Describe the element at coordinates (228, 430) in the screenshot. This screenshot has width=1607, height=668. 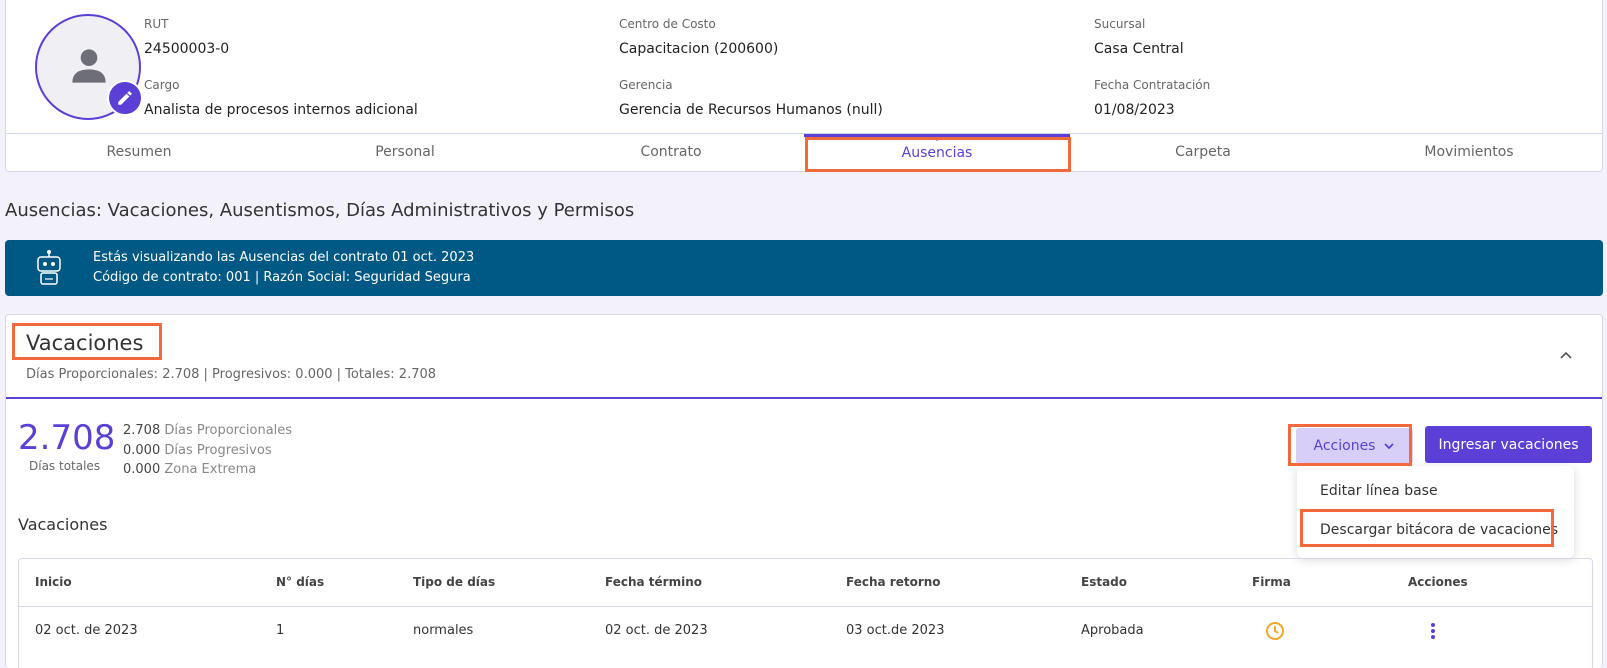
I see `breakdown-label: Días Proporcionales` at that location.